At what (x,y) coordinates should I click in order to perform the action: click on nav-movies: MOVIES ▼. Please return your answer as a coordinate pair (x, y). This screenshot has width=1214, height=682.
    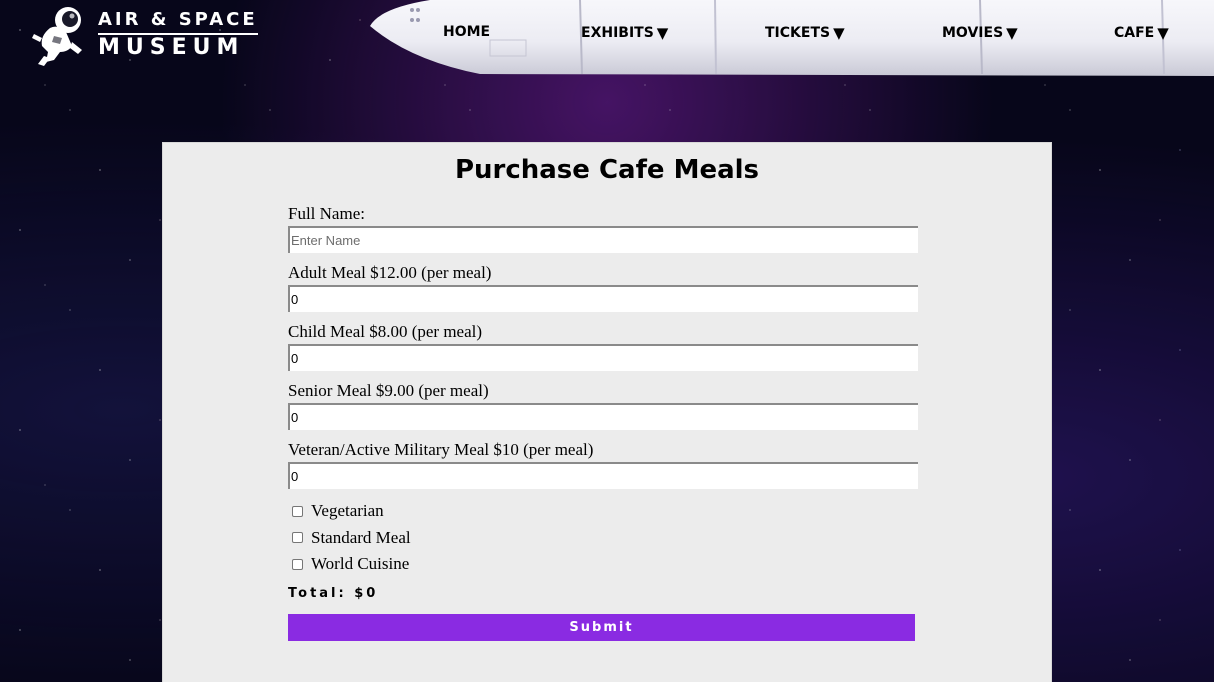
    Looking at the image, I should click on (980, 33).